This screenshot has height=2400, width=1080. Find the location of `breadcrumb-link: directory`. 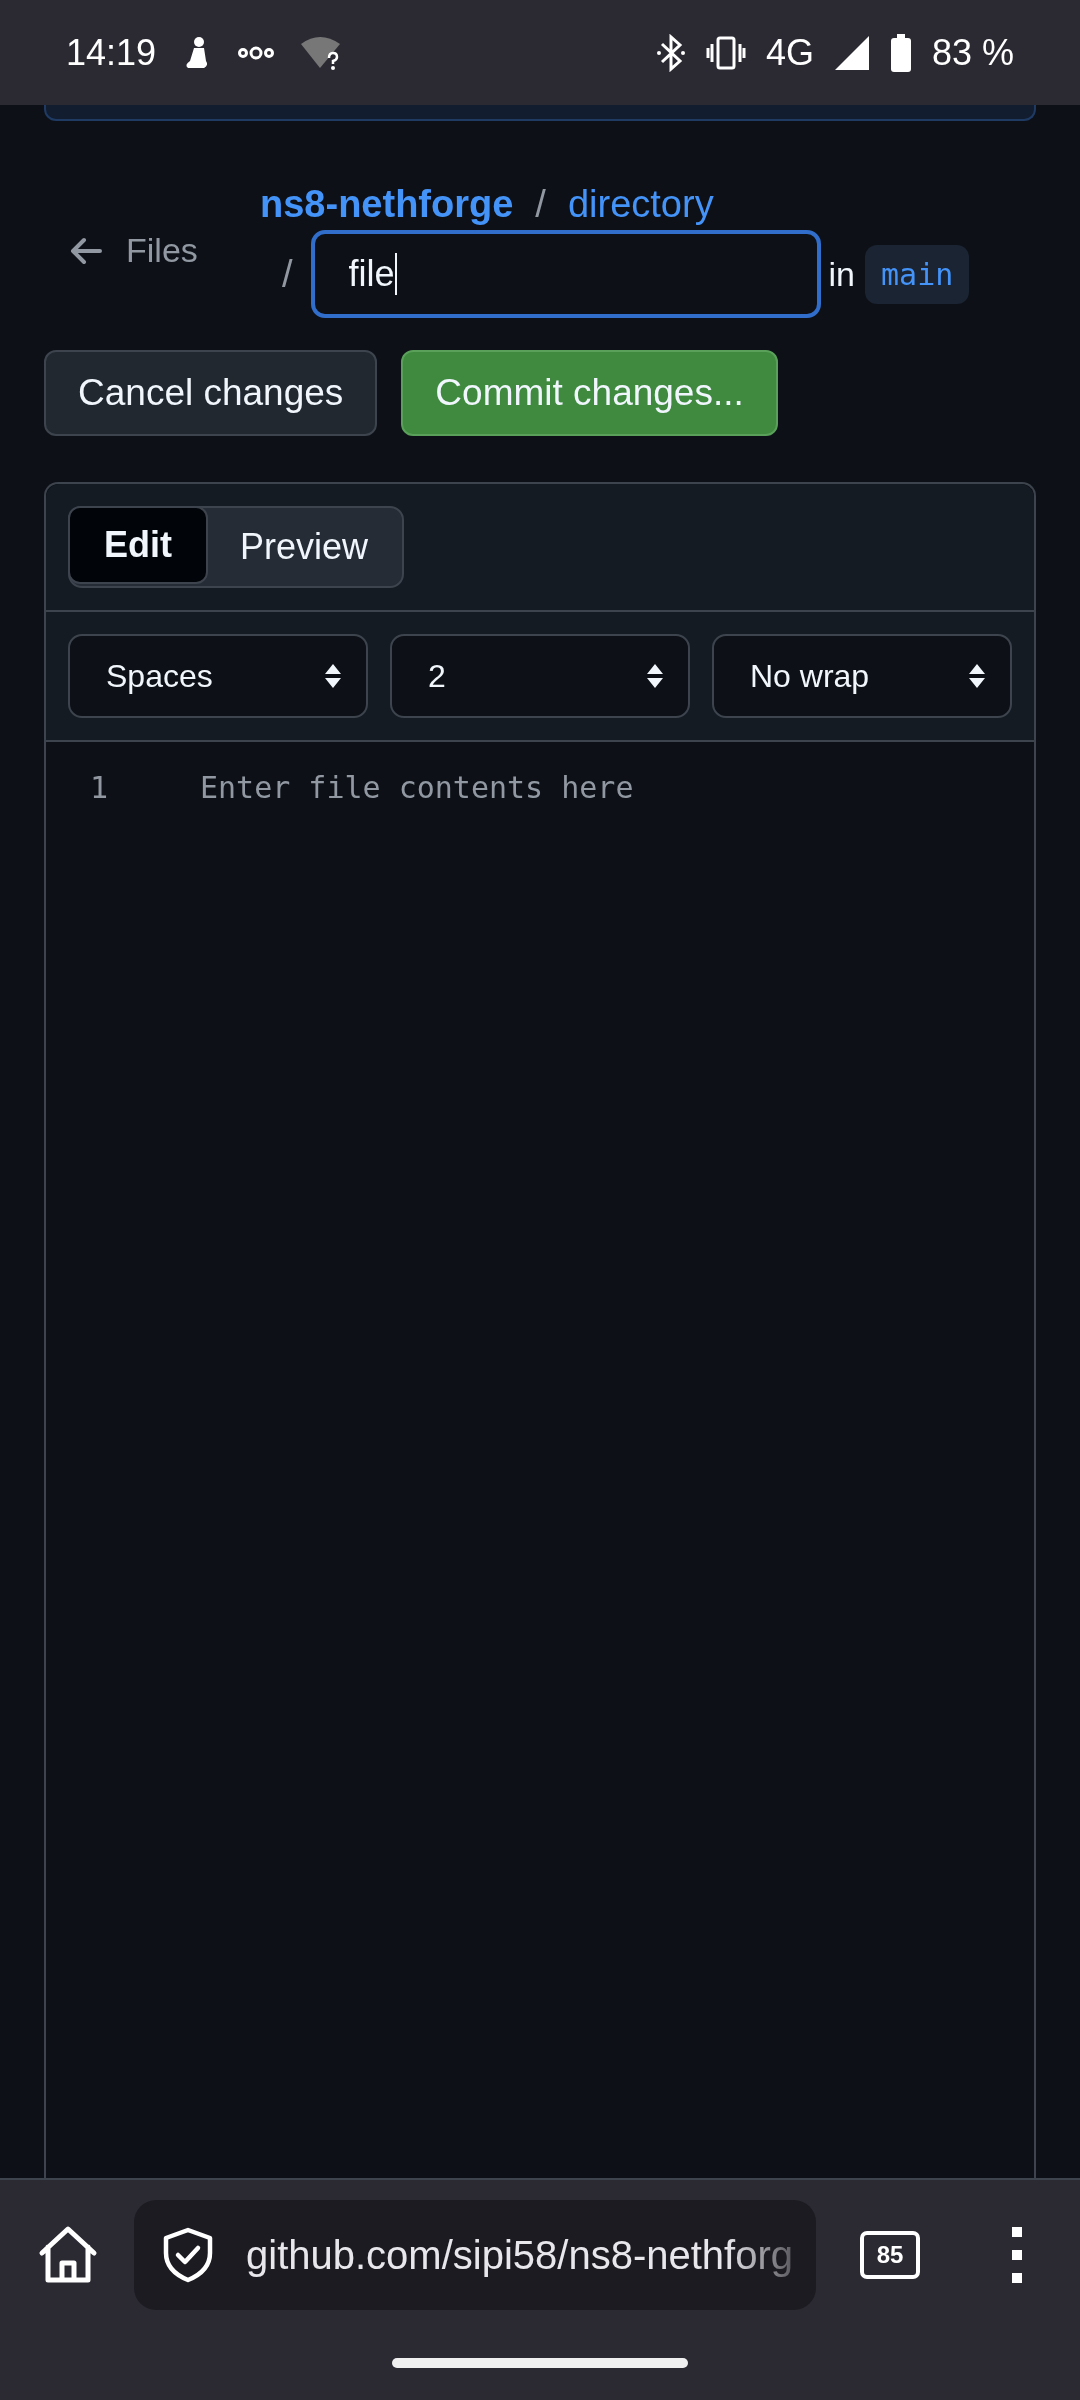

breadcrumb-link: directory is located at coordinates (640, 204).